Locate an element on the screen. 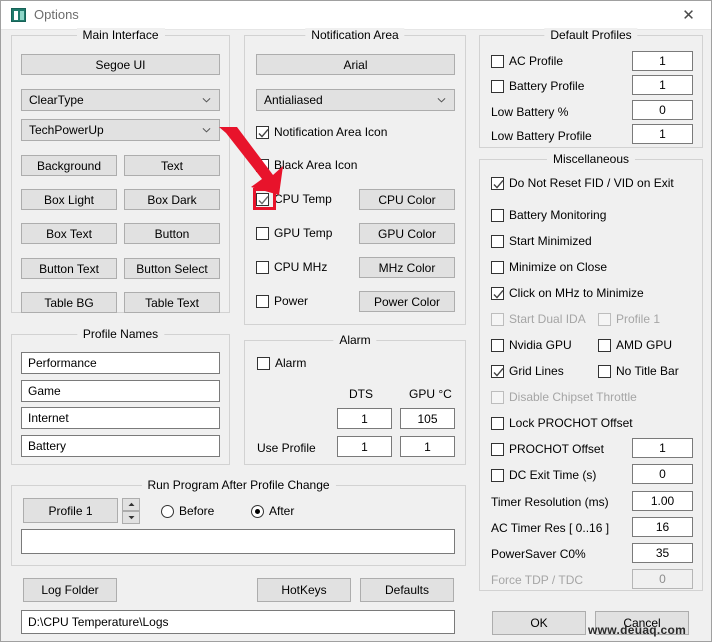 This screenshot has width=712, height=642. radio-after: After is located at coordinates (272, 511).